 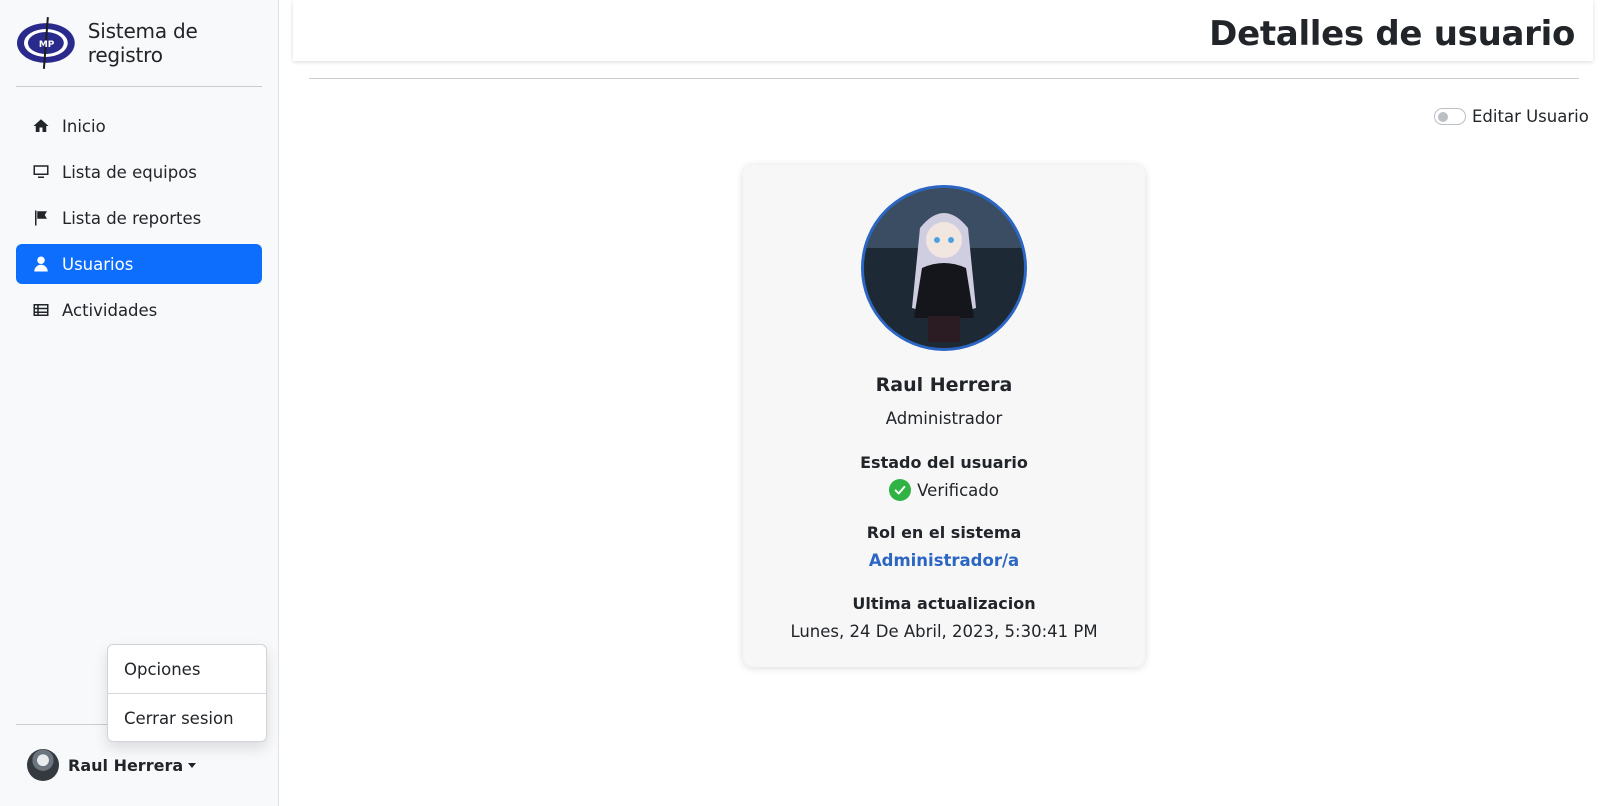 I want to click on logo-letters: MP, so click(x=47, y=45).